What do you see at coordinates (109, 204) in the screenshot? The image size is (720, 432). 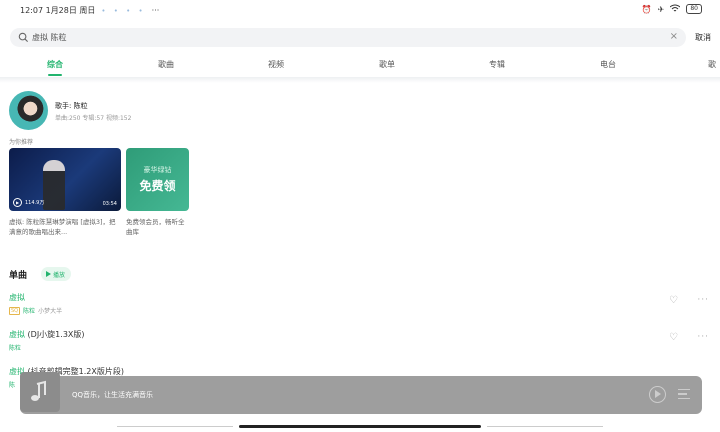 I see `video-duration: 03:54` at bounding box center [109, 204].